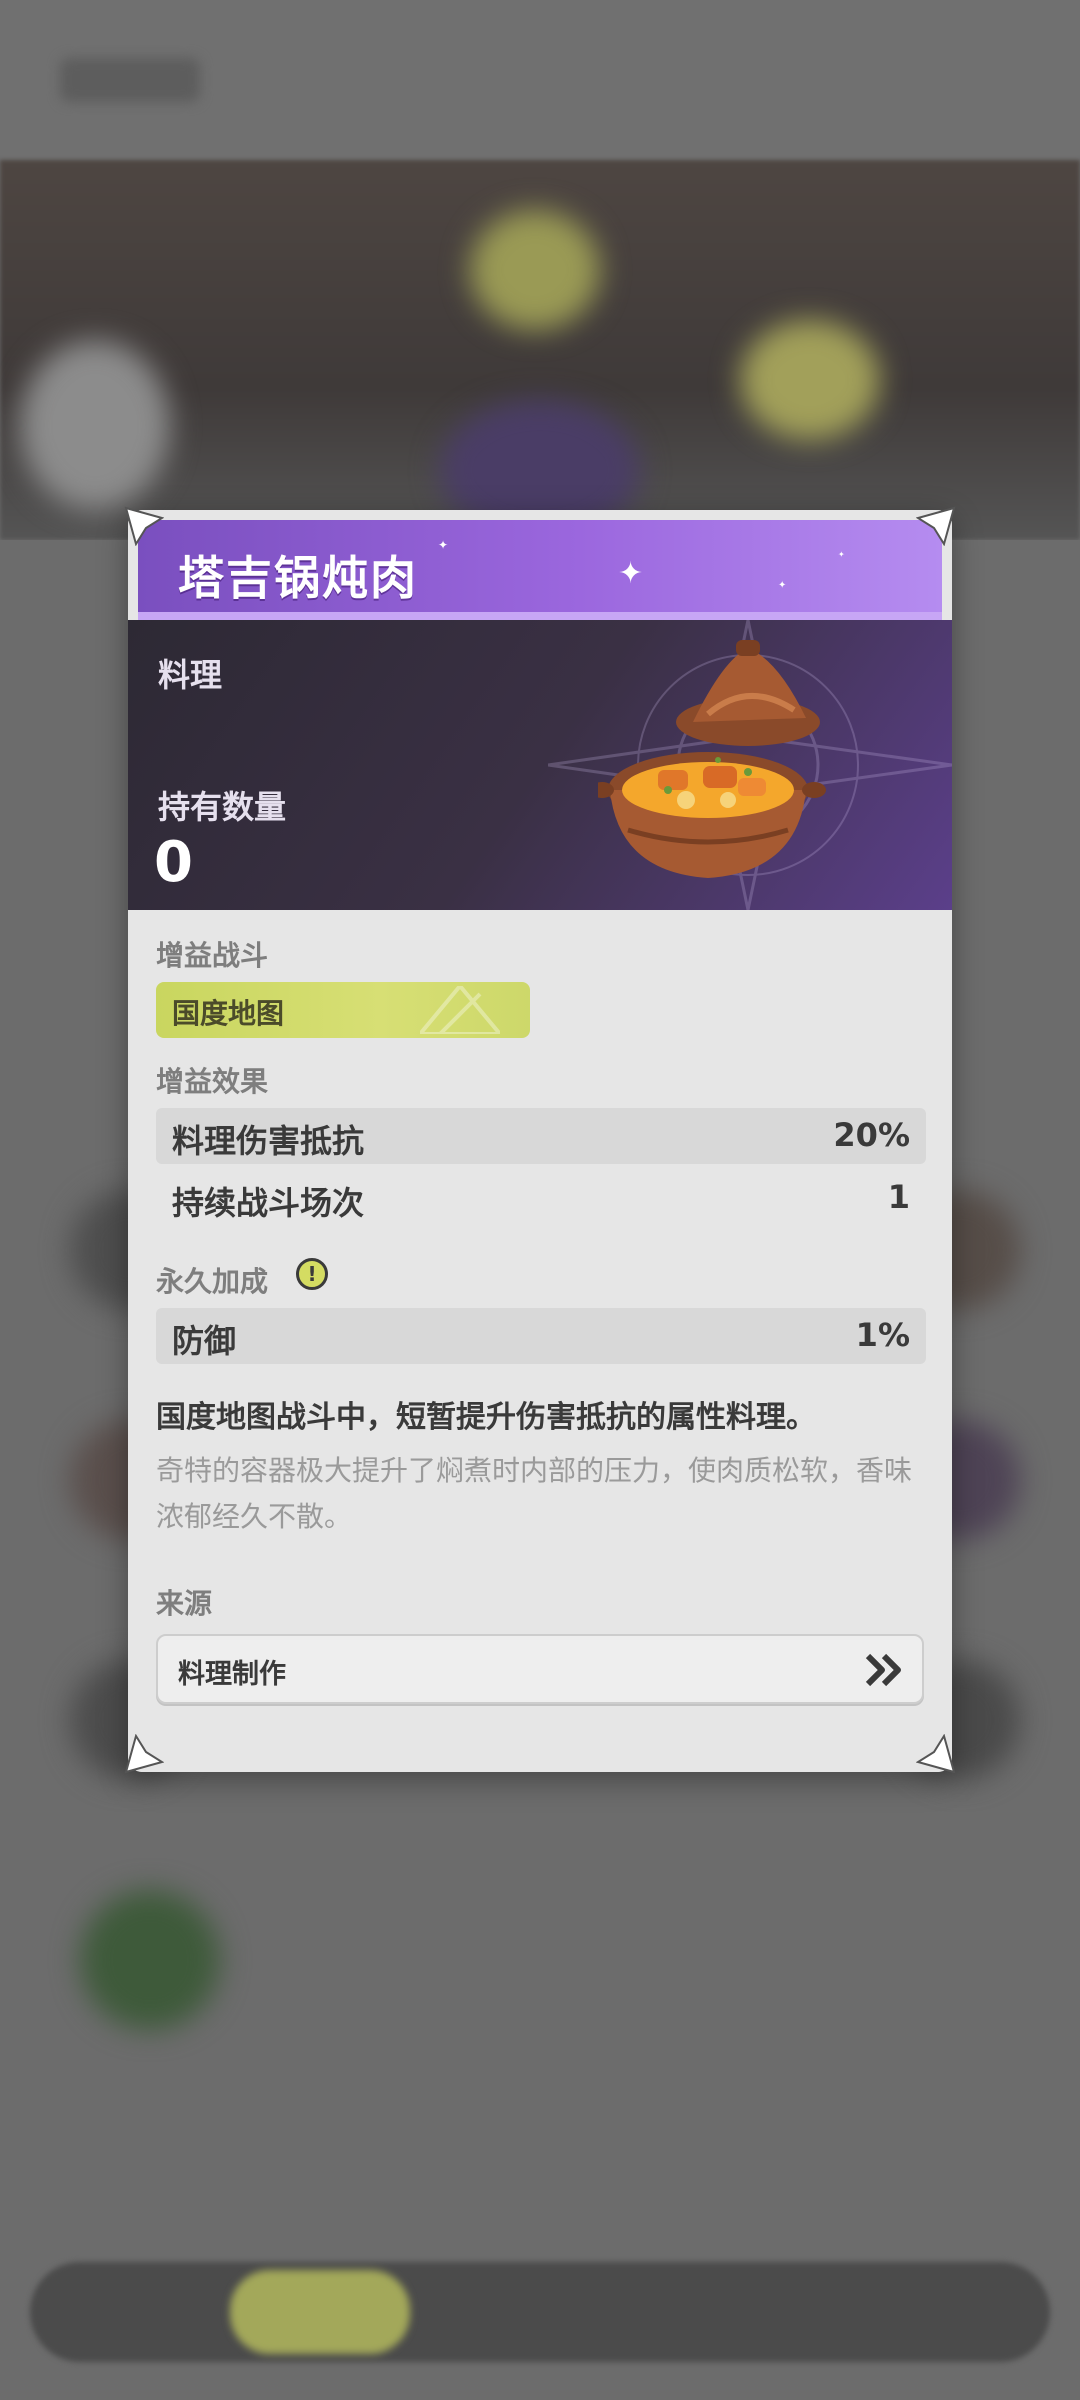  What do you see at coordinates (540, 2312) in the screenshot?
I see `background-bottom-nav` at bounding box center [540, 2312].